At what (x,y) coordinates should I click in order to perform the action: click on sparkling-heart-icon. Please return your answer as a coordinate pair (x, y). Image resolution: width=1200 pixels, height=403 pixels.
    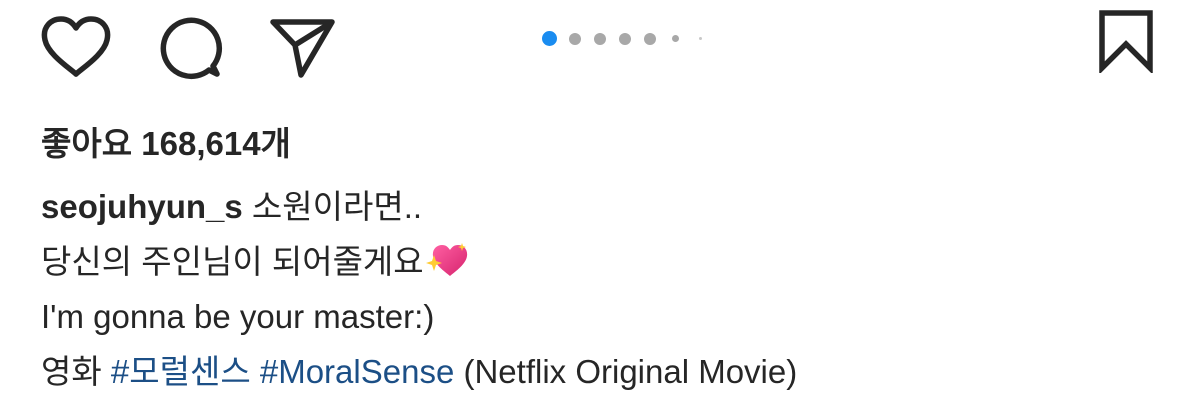
    Looking at the image, I should click on (446, 259).